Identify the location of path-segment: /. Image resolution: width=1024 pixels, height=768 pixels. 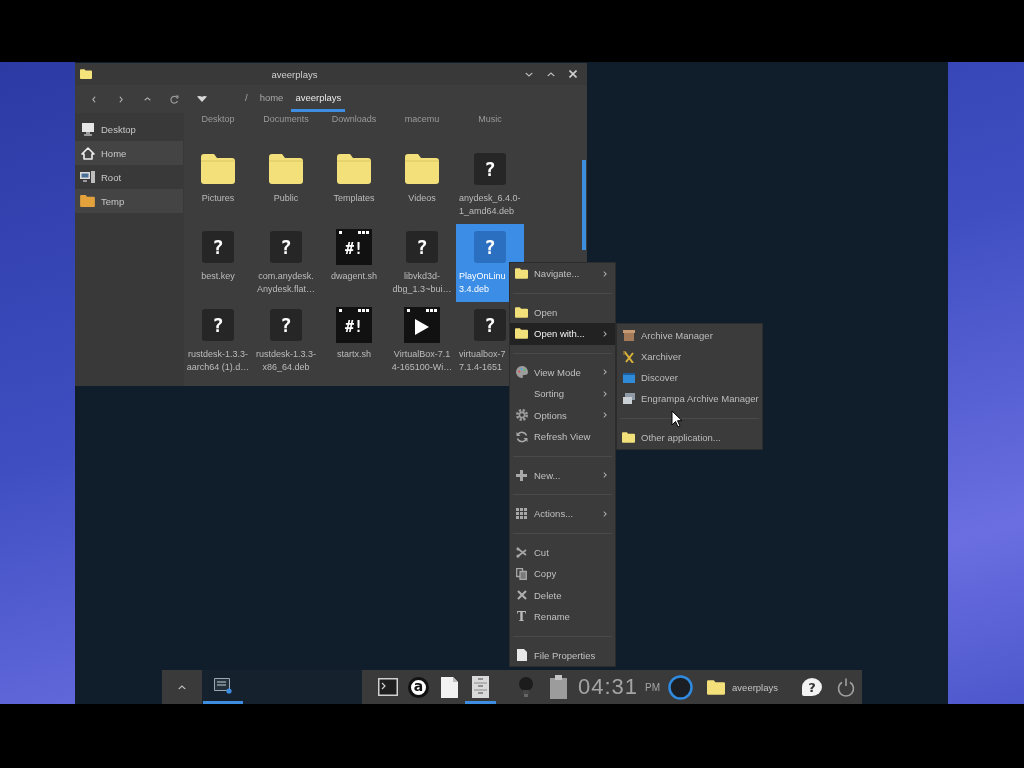
(246, 99).